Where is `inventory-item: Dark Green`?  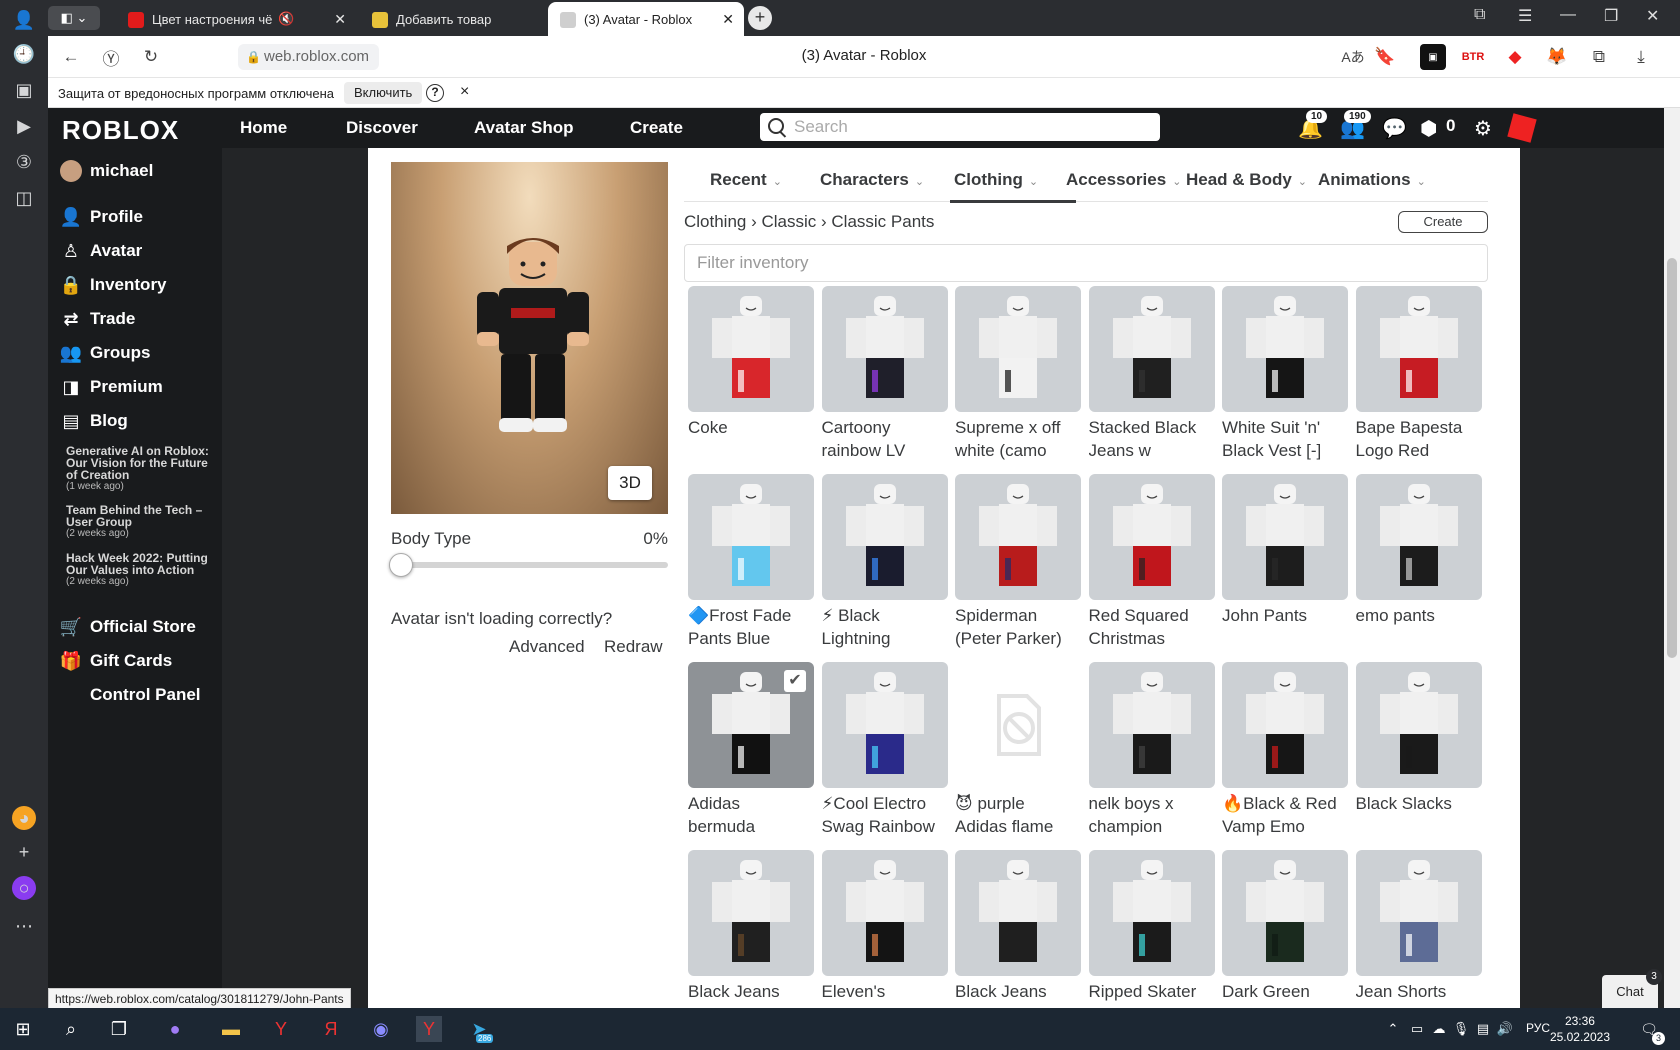 inventory-item: Dark Green is located at coordinates (1285, 938).